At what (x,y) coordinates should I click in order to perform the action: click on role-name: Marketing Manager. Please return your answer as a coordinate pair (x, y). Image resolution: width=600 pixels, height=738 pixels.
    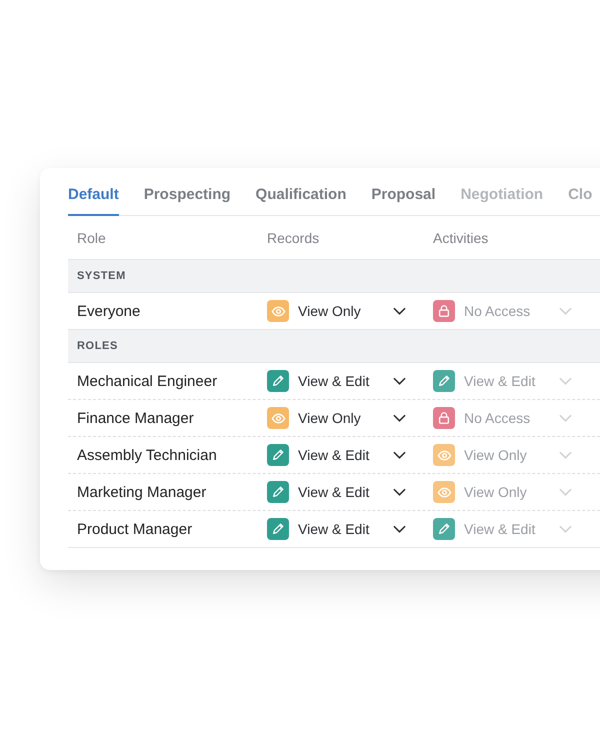
    Looking at the image, I should click on (142, 492).